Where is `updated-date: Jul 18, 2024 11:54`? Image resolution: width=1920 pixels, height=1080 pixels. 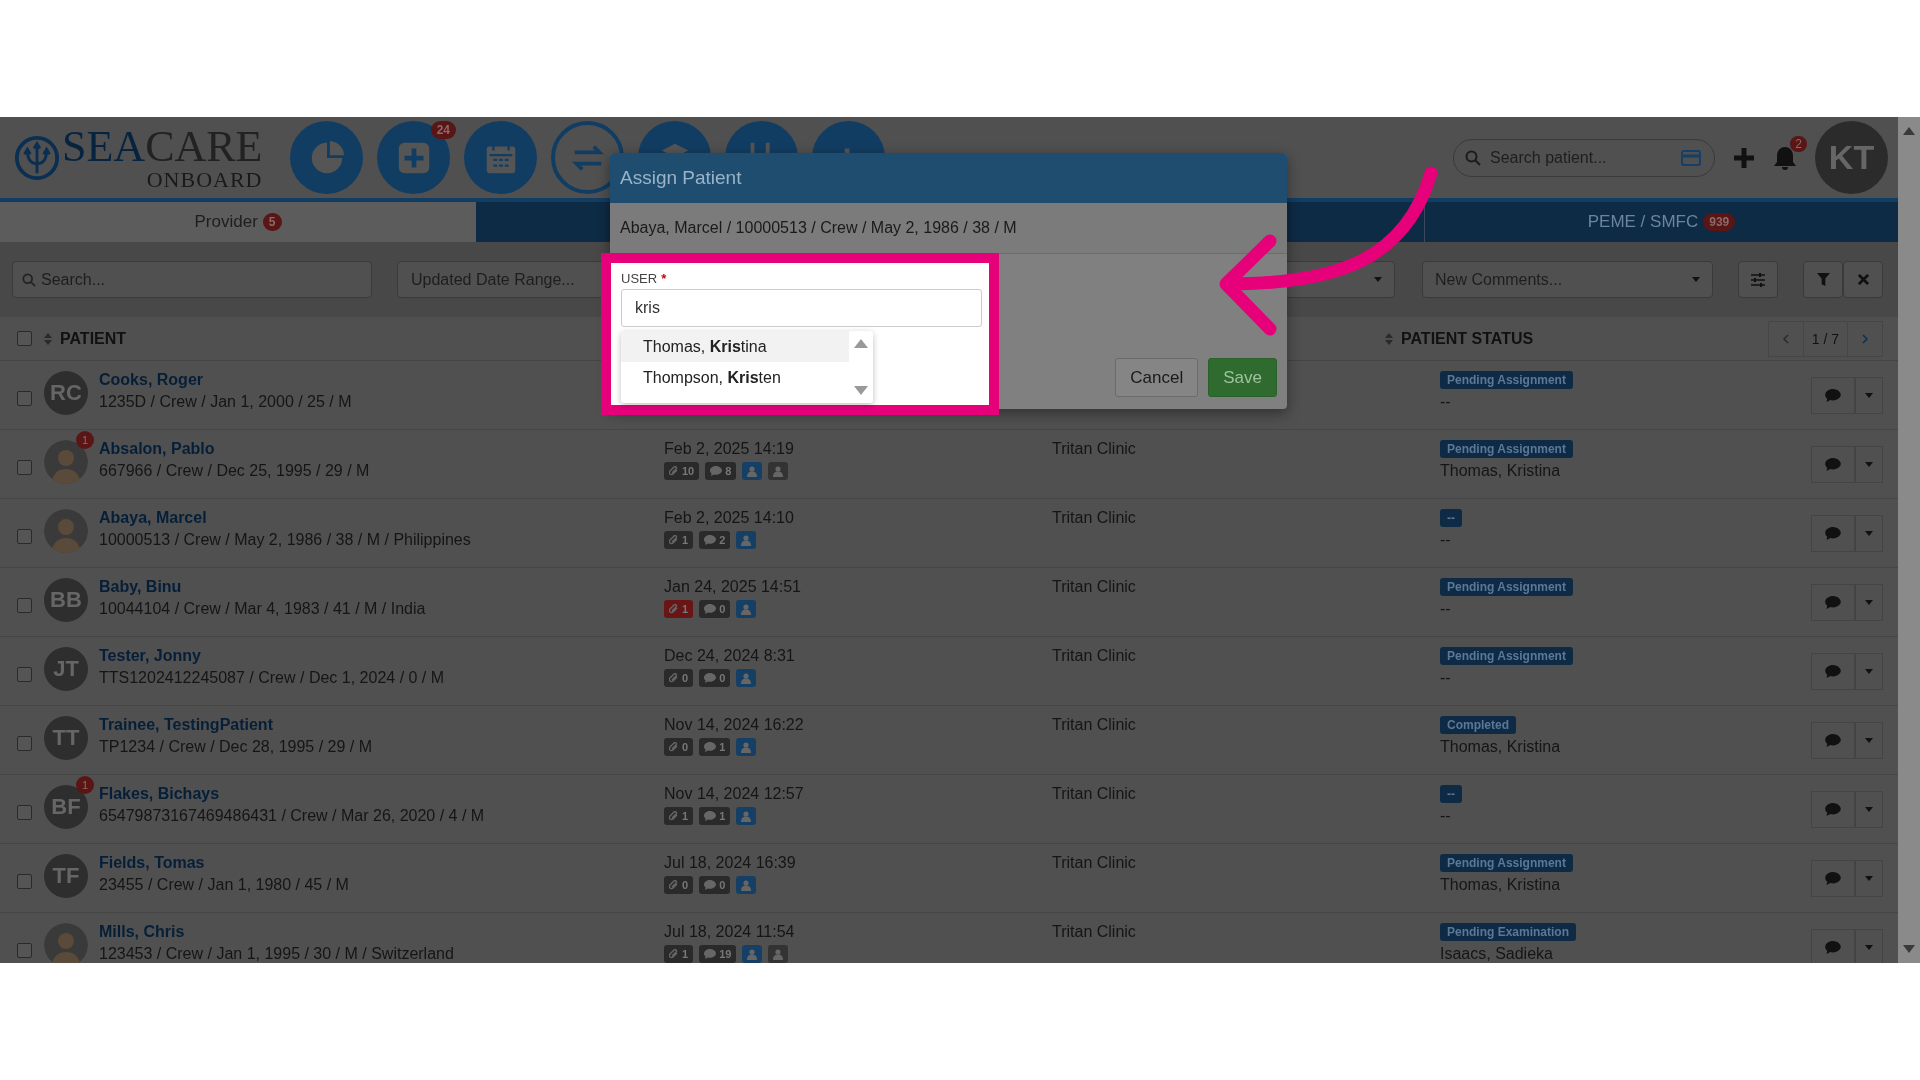
updated-date: Jul 18, 2024 11:54 is located at coordinates (729, 932).